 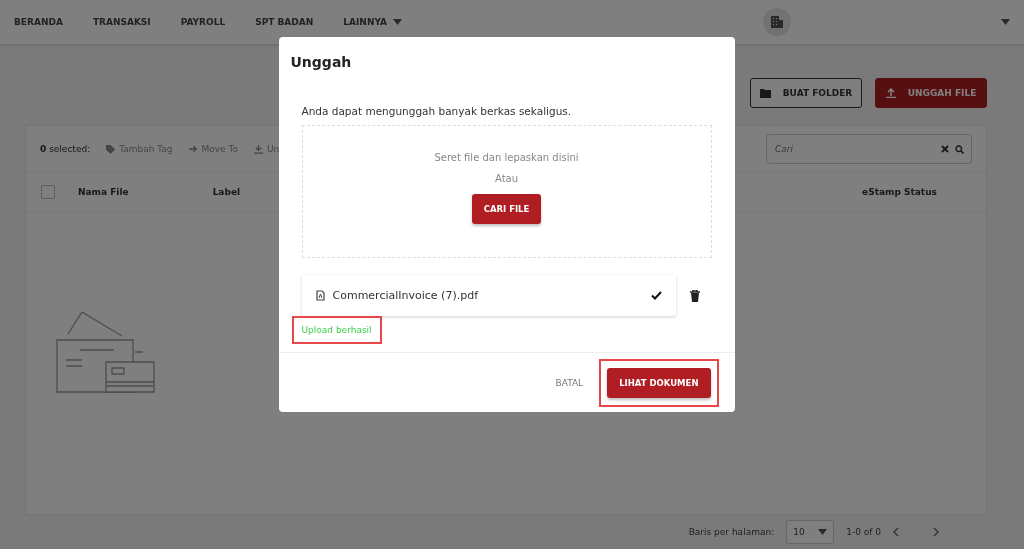 I want to click on dialog-intro: Anda dapat mengunggah banyak berkas sekaligus., so click(x=437, y=111).